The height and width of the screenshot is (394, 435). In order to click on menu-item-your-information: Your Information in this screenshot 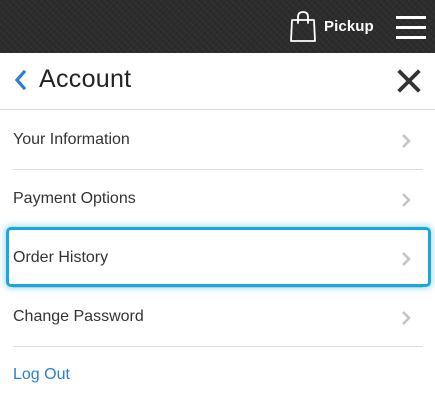, I will do `click(211, 140)`.